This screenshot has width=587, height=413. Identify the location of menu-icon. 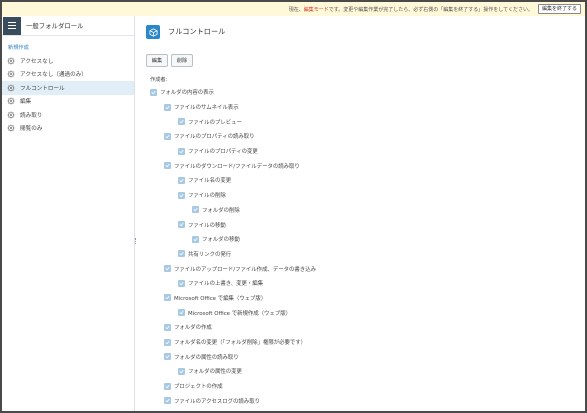
(12, 25).